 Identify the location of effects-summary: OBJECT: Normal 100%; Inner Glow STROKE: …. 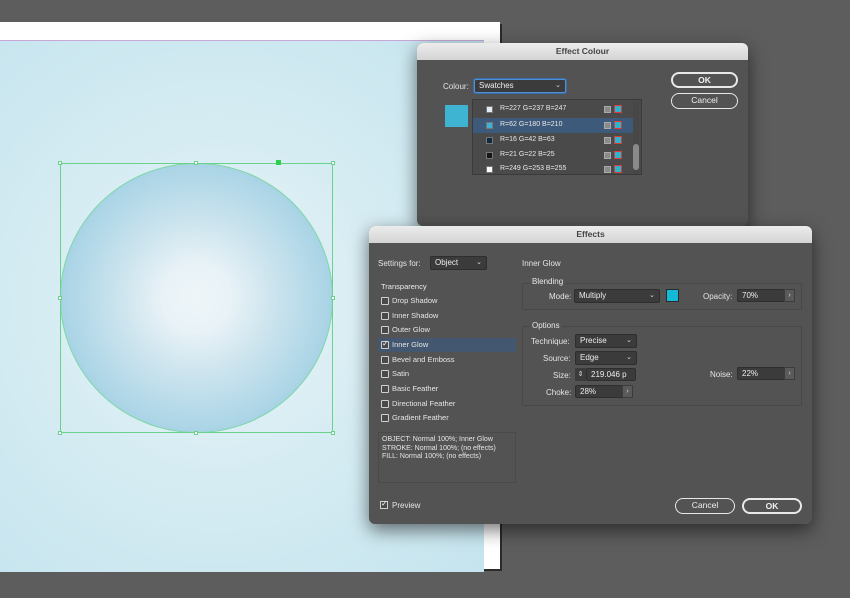
(447, 457).